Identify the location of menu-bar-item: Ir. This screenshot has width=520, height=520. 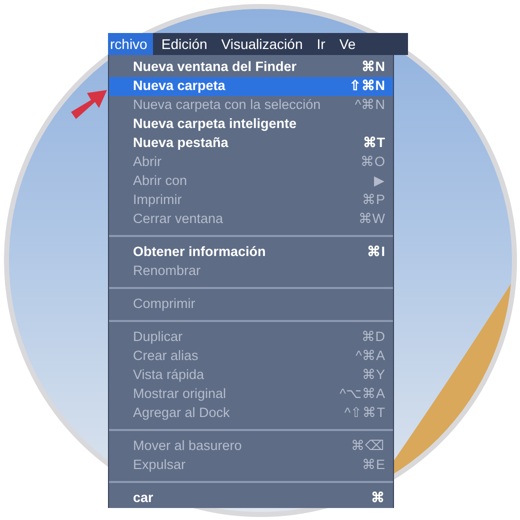
(321, 44).